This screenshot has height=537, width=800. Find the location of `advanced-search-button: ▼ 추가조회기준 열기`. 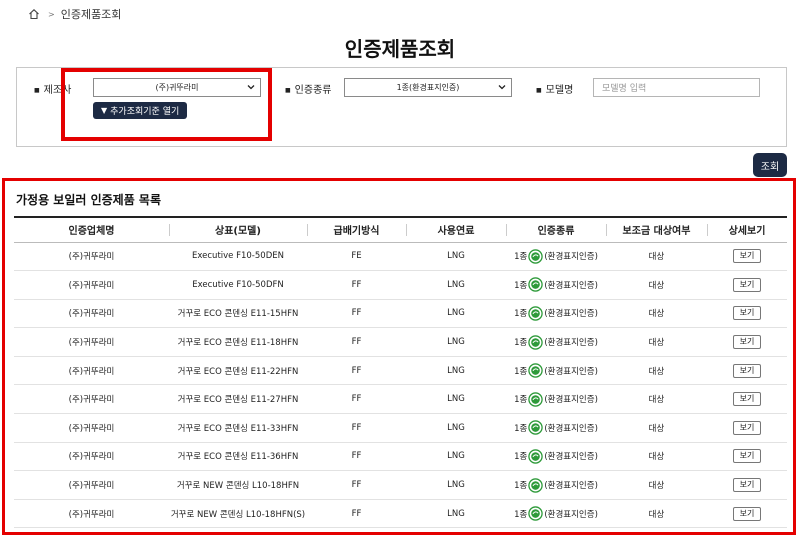

advanced-search-button: ▼ 추가조회기준 열기 is located at coordinates (140, 110).